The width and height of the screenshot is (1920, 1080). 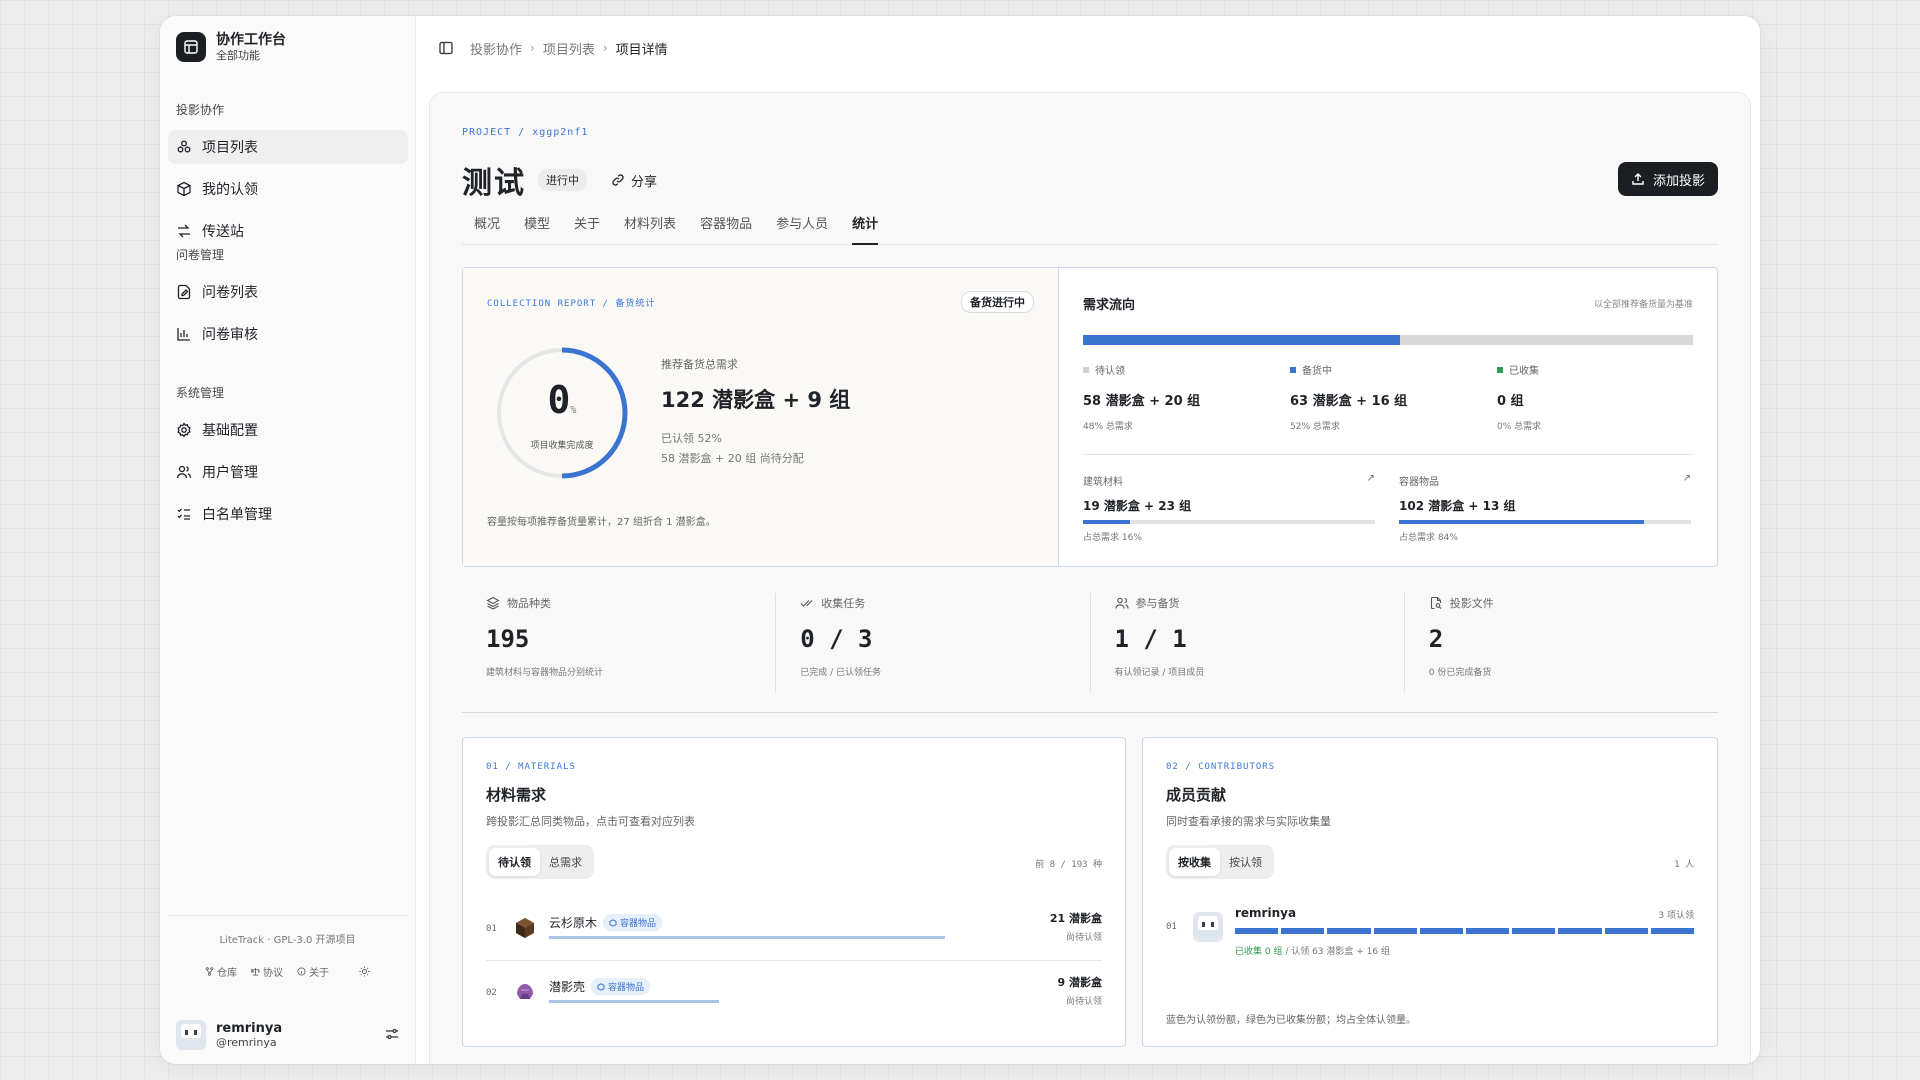 I want to click on project-tag: PROJECT / xggp2nf1, so click(x=525, y=132).